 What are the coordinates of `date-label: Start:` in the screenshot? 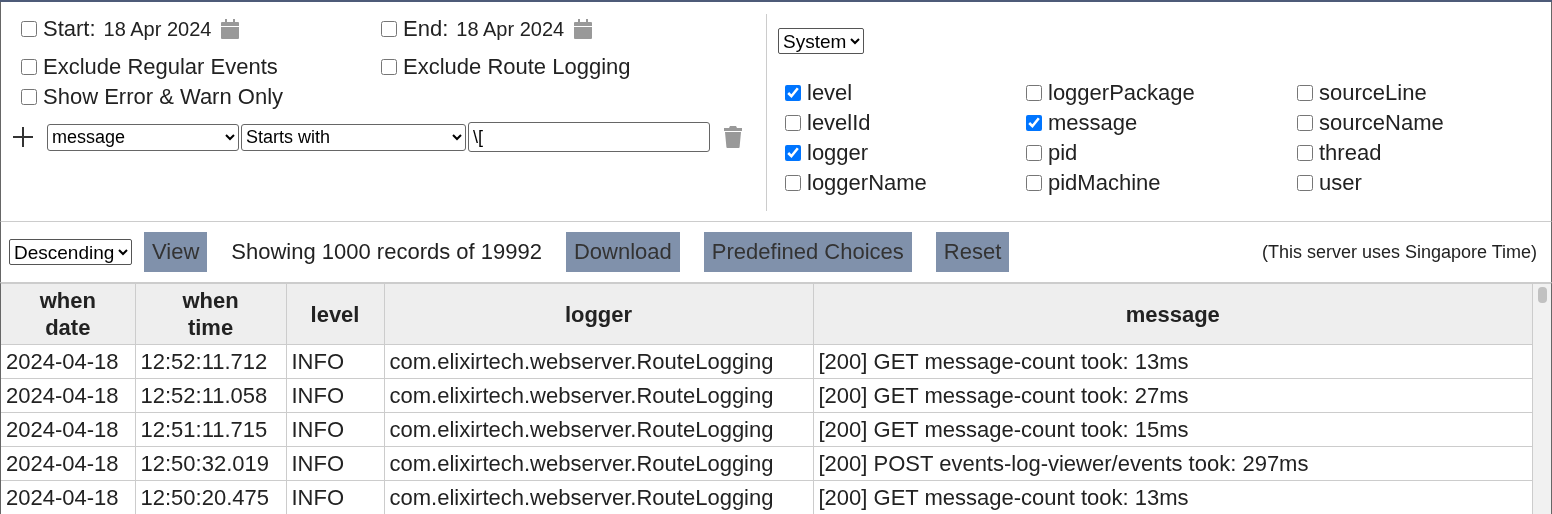 It's located at (69, 29).